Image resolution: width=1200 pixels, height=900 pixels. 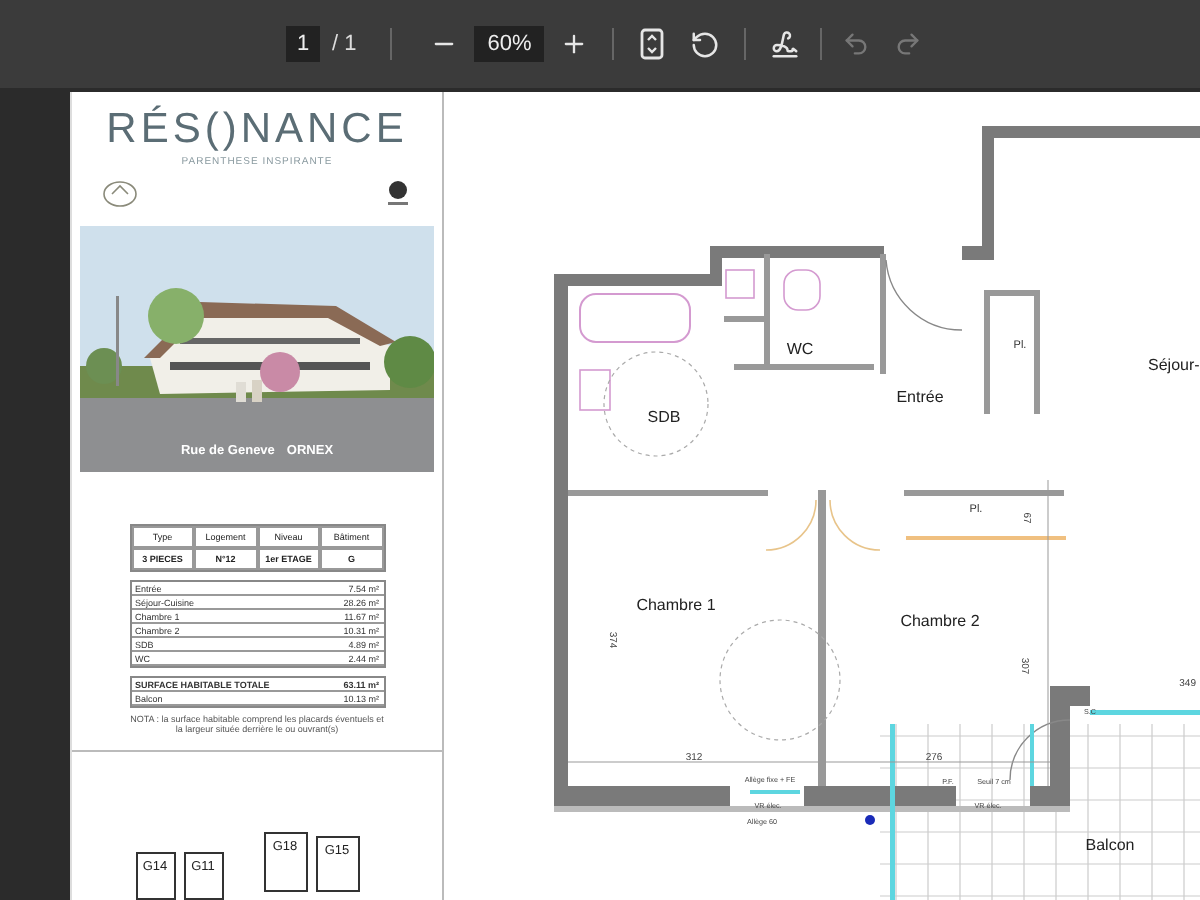 What do you see at coordinates (398, 194) in the screenshot?
I see `emblem-logo-icon` at bounding box center [398, 194].